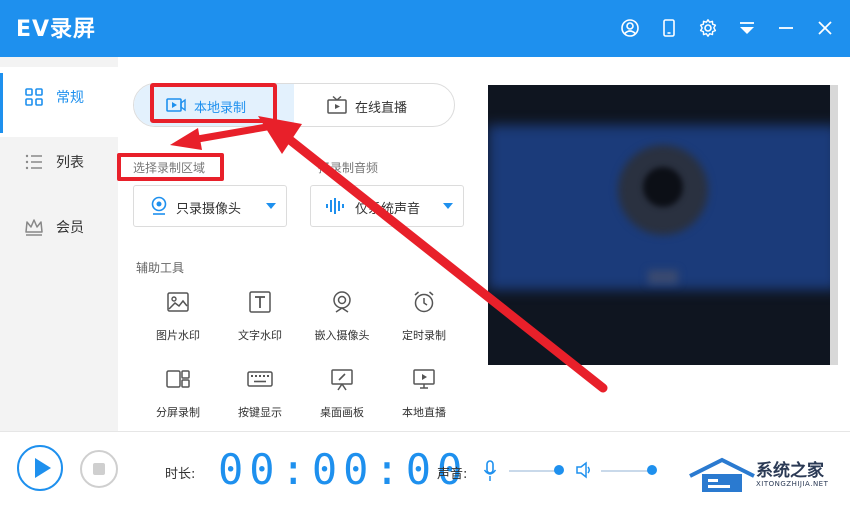 The image size is (850, 506). I want to click on watermark-title: 系统之家, so click(790, 471).